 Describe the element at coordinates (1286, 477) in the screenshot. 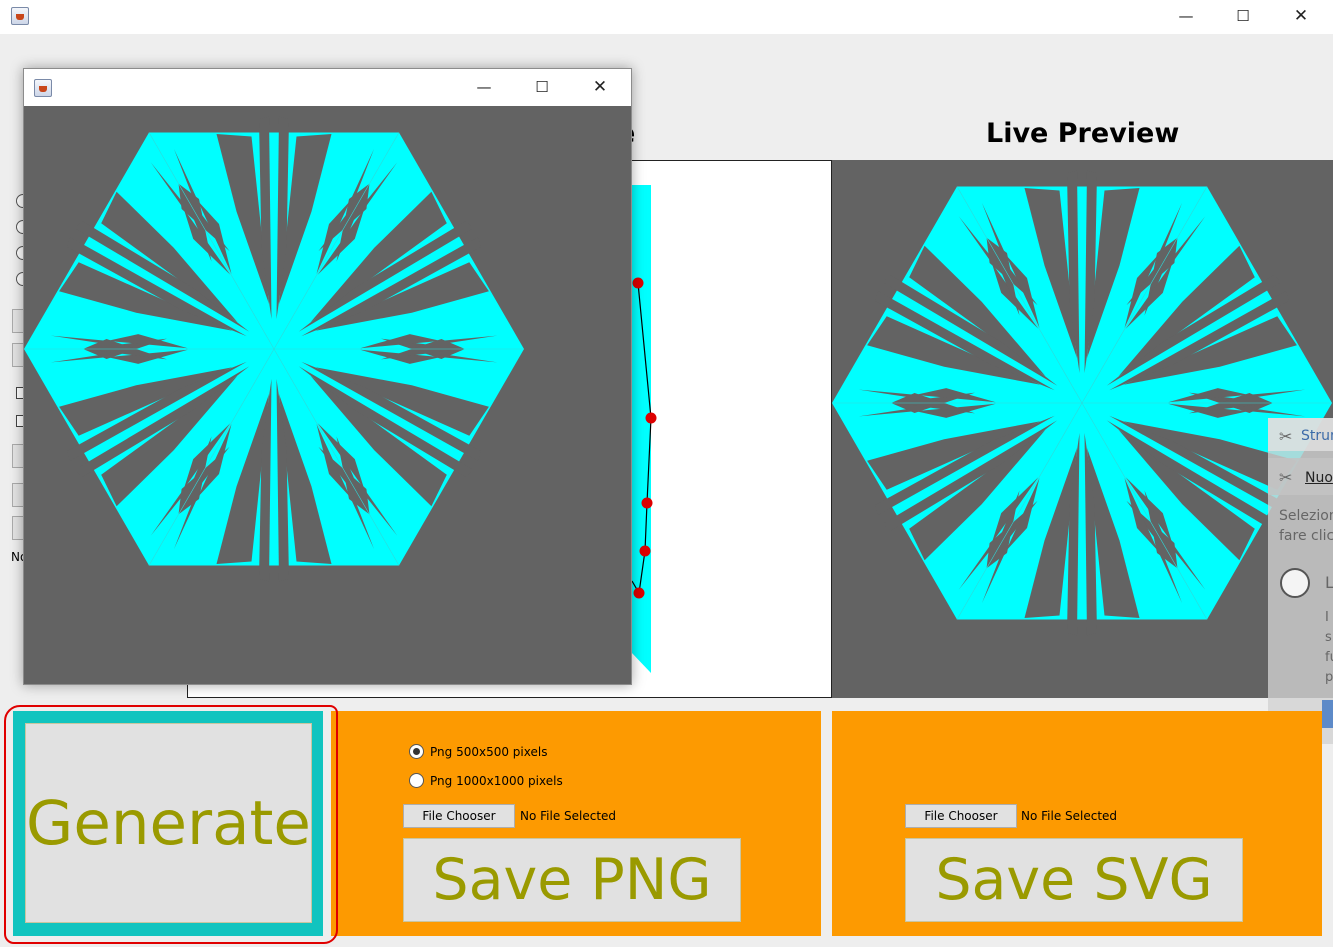

I see `snip-icon: ✂` at that location.